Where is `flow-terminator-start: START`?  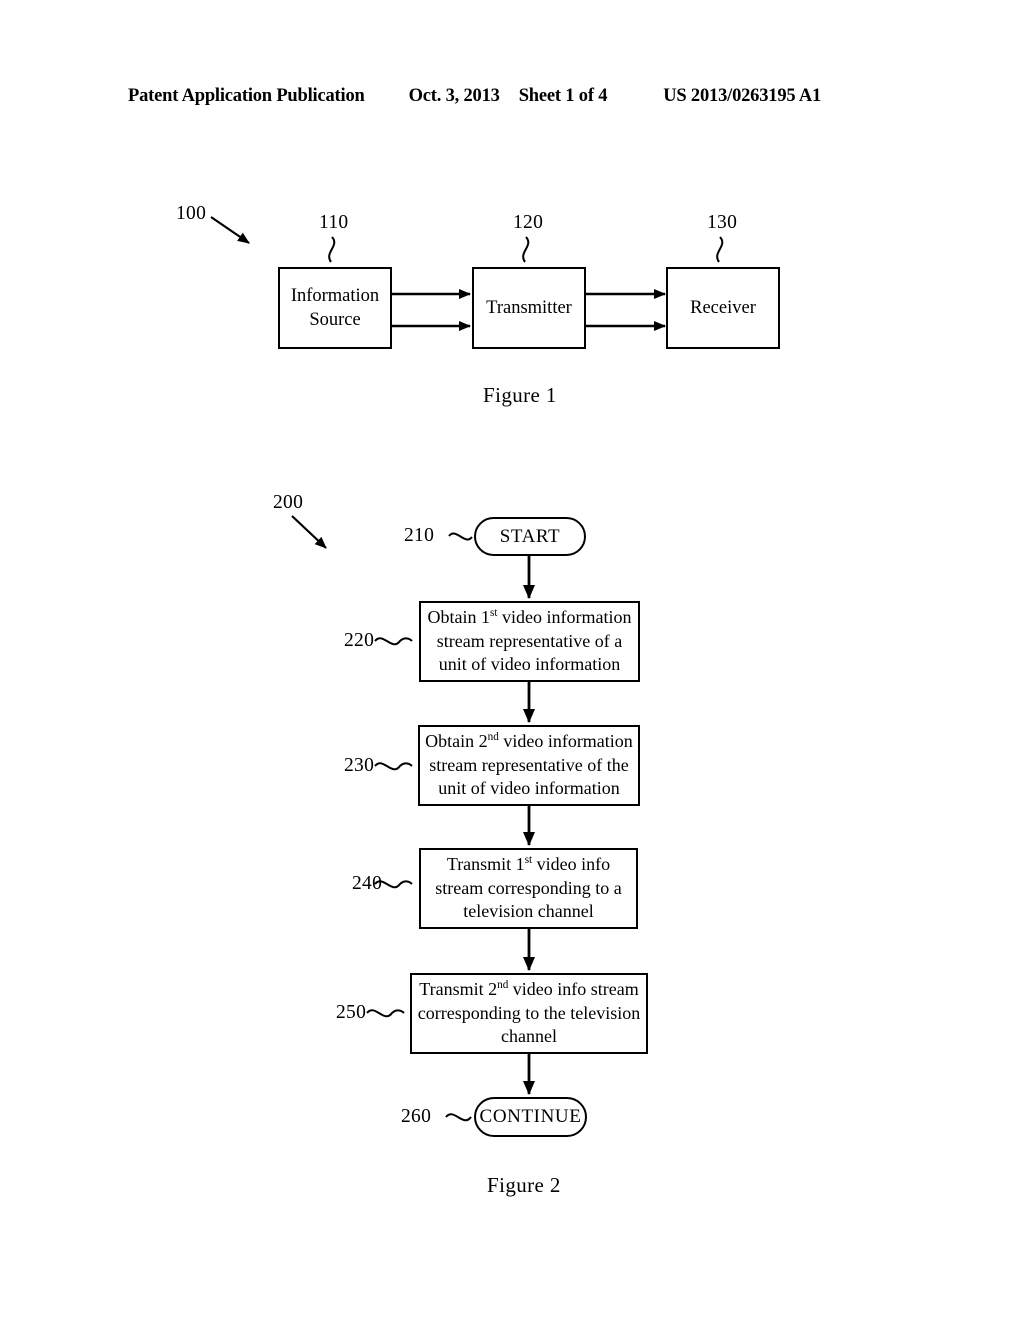
flow-terminator-start: START is located at coordinates (530, 536).